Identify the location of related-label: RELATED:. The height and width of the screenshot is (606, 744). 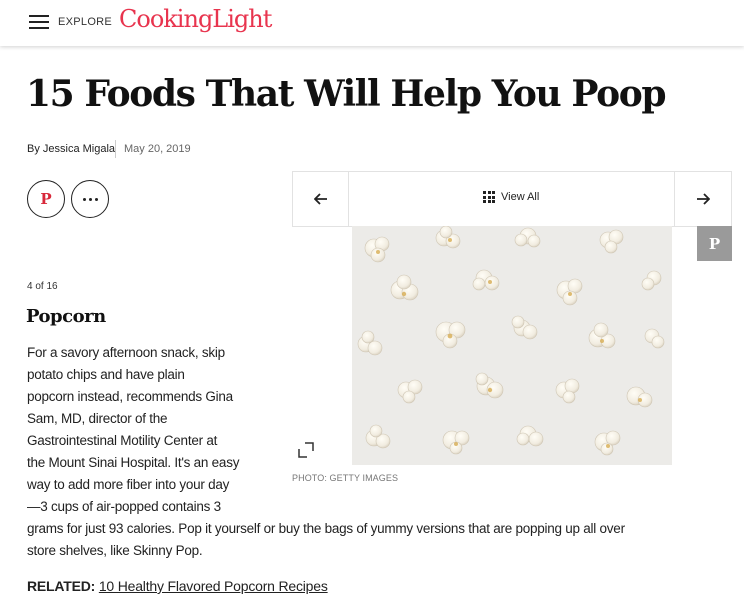
(61, 586).